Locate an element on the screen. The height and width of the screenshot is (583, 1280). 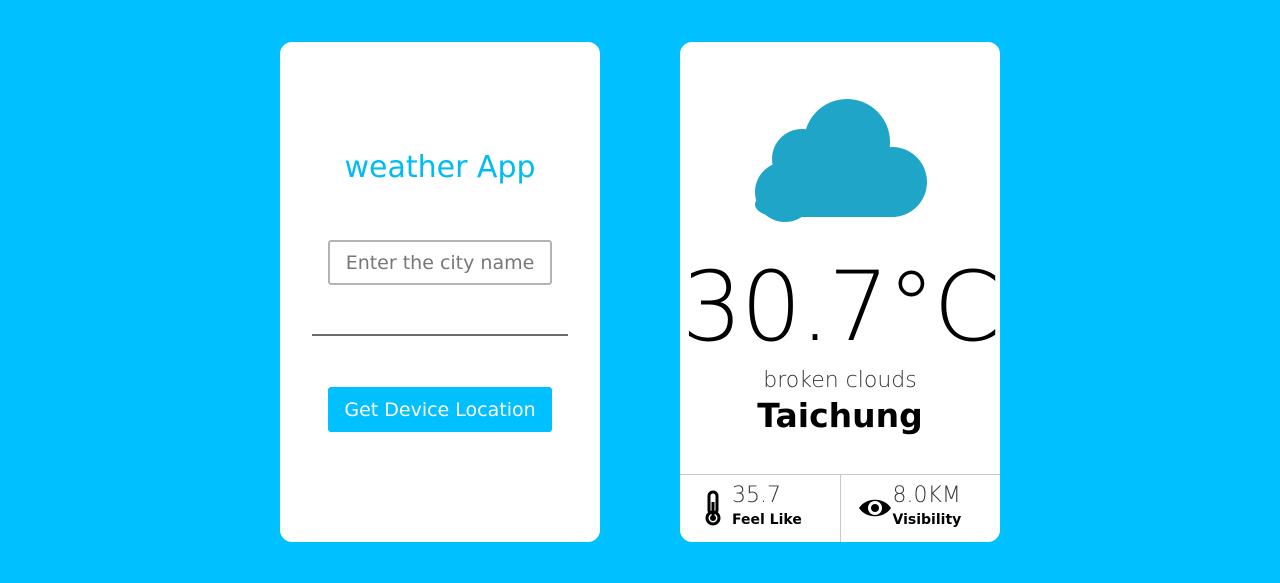
feels-like-stat: 35.7 Feel Like is located at coordinates (760, 508).